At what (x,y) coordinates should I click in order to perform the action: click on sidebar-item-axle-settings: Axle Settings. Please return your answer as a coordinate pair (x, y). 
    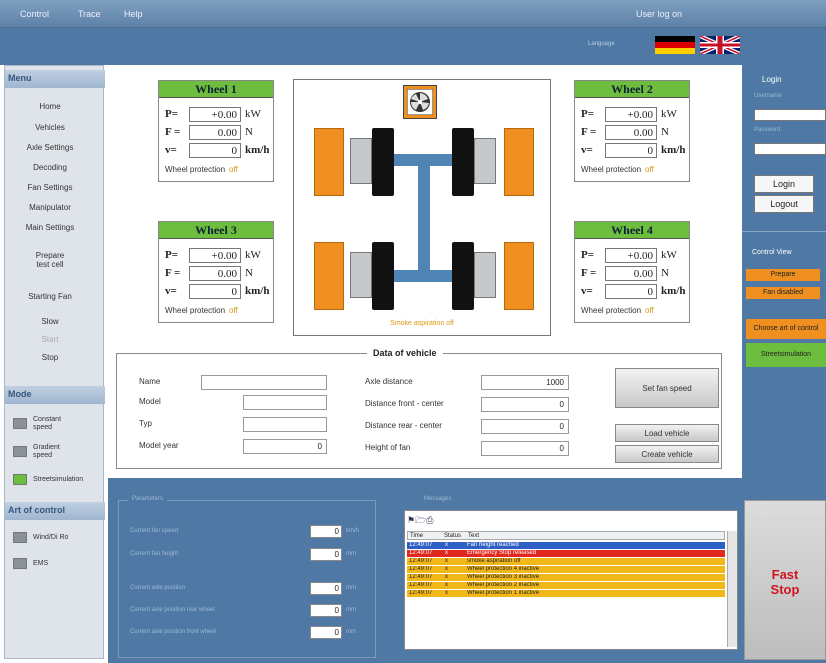
    Looking at the image, I should click on (50, 147).